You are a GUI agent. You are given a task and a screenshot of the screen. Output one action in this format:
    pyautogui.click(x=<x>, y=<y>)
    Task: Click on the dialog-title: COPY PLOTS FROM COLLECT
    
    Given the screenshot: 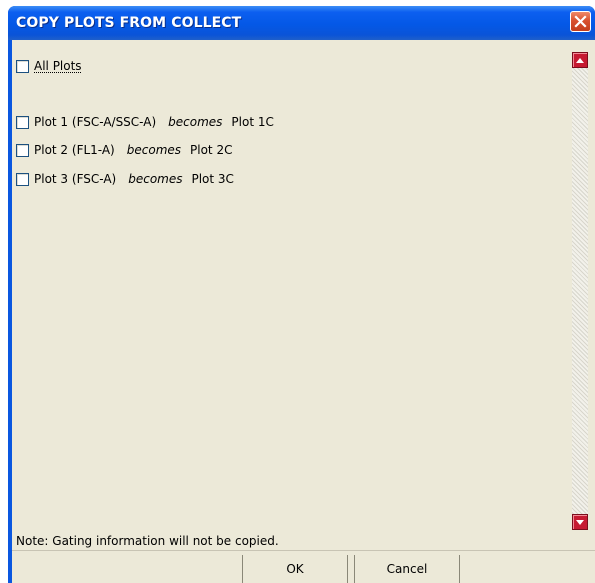 What is the action you would take?
    pyautogui.click(x=129, y=23)
    